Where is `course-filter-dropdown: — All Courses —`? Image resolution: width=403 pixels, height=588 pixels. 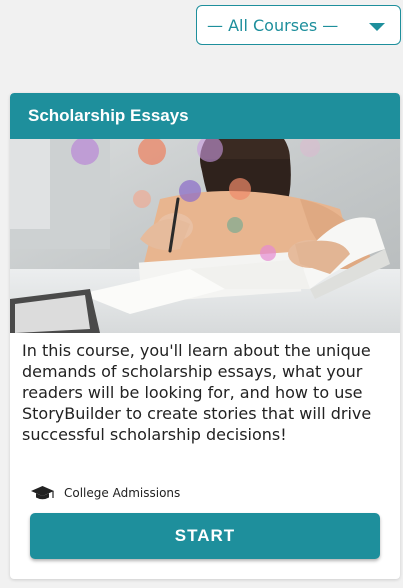 course-filter-dropdown: — All Courses — is located at coordinates (298, 25).